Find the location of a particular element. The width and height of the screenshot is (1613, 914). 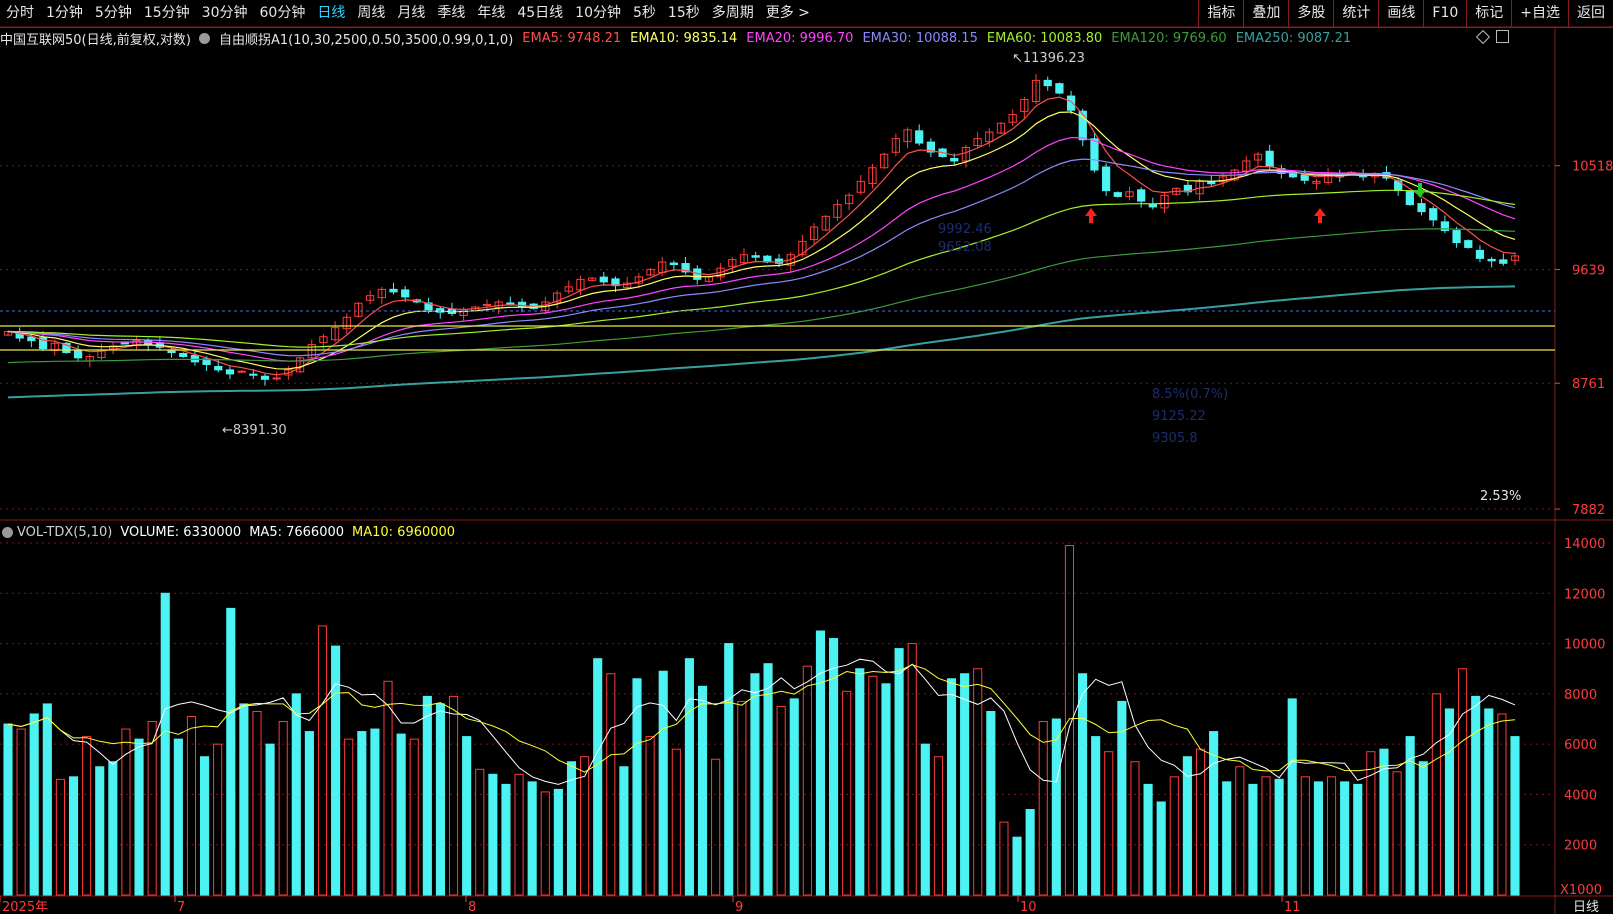

percent-annotation: 2.53% is located at coordinates (1500, 496).